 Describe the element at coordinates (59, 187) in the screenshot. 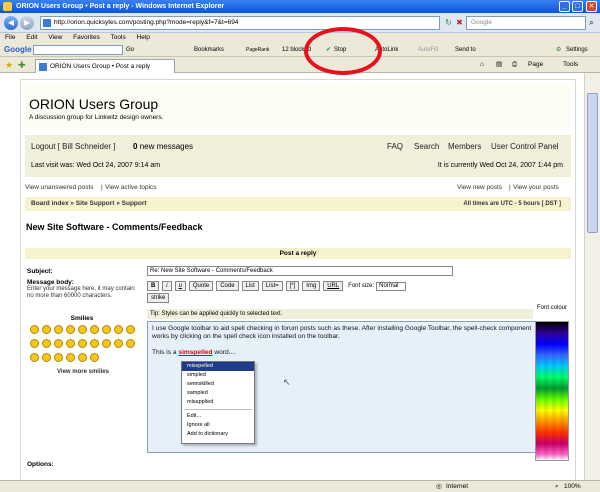

I see `view-unanswered-link: View unanswered posts` at that location.